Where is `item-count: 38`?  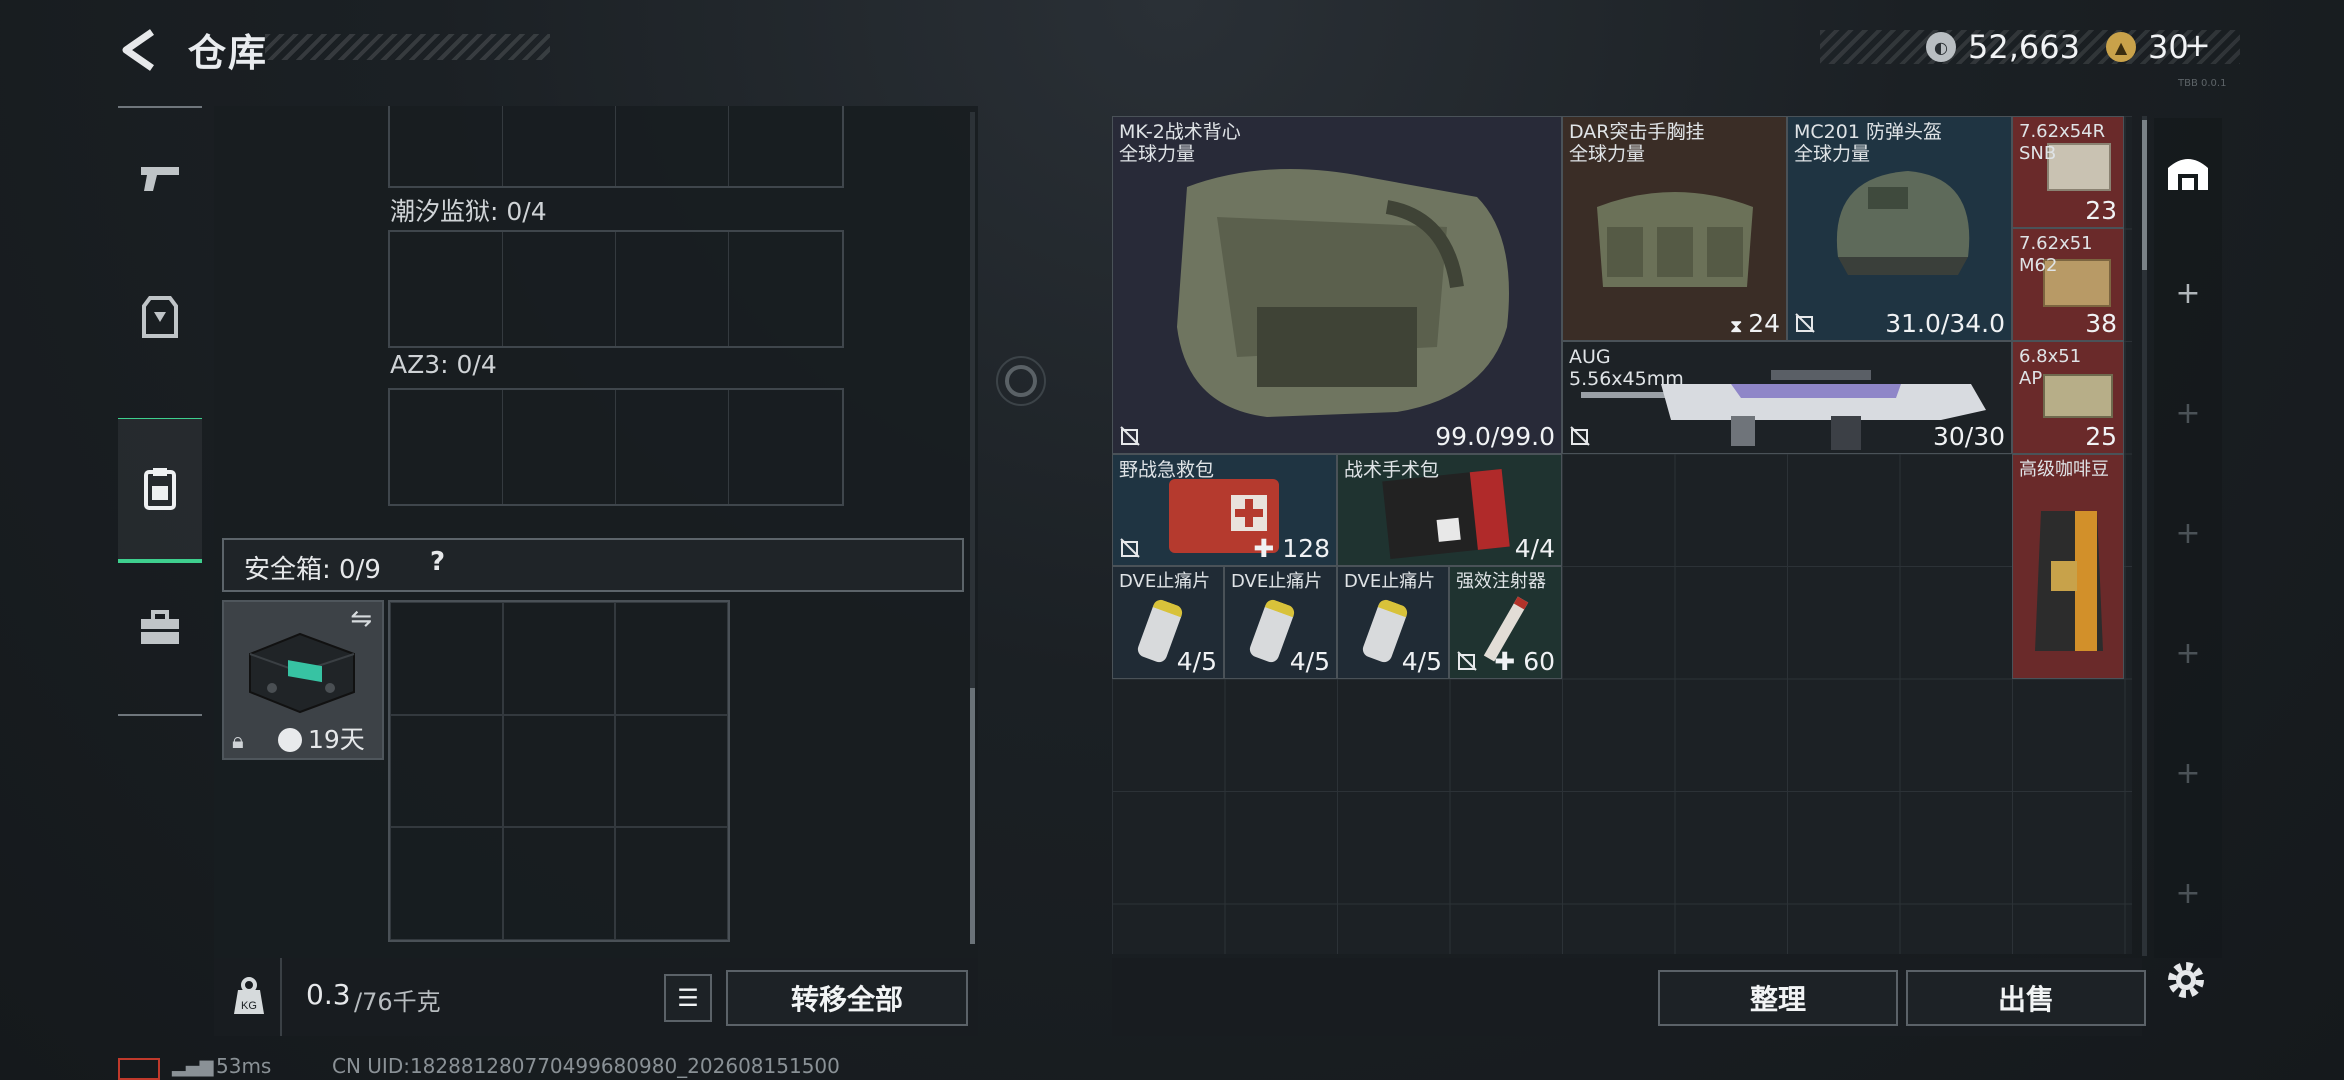 item-count: 38 is located at coordinates (2101, 323).